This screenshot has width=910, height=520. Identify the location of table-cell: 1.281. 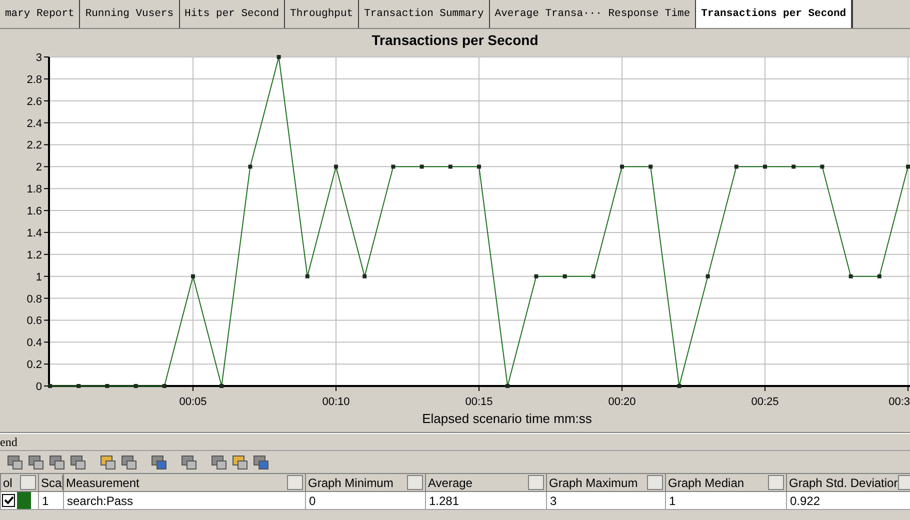
(486, 501).